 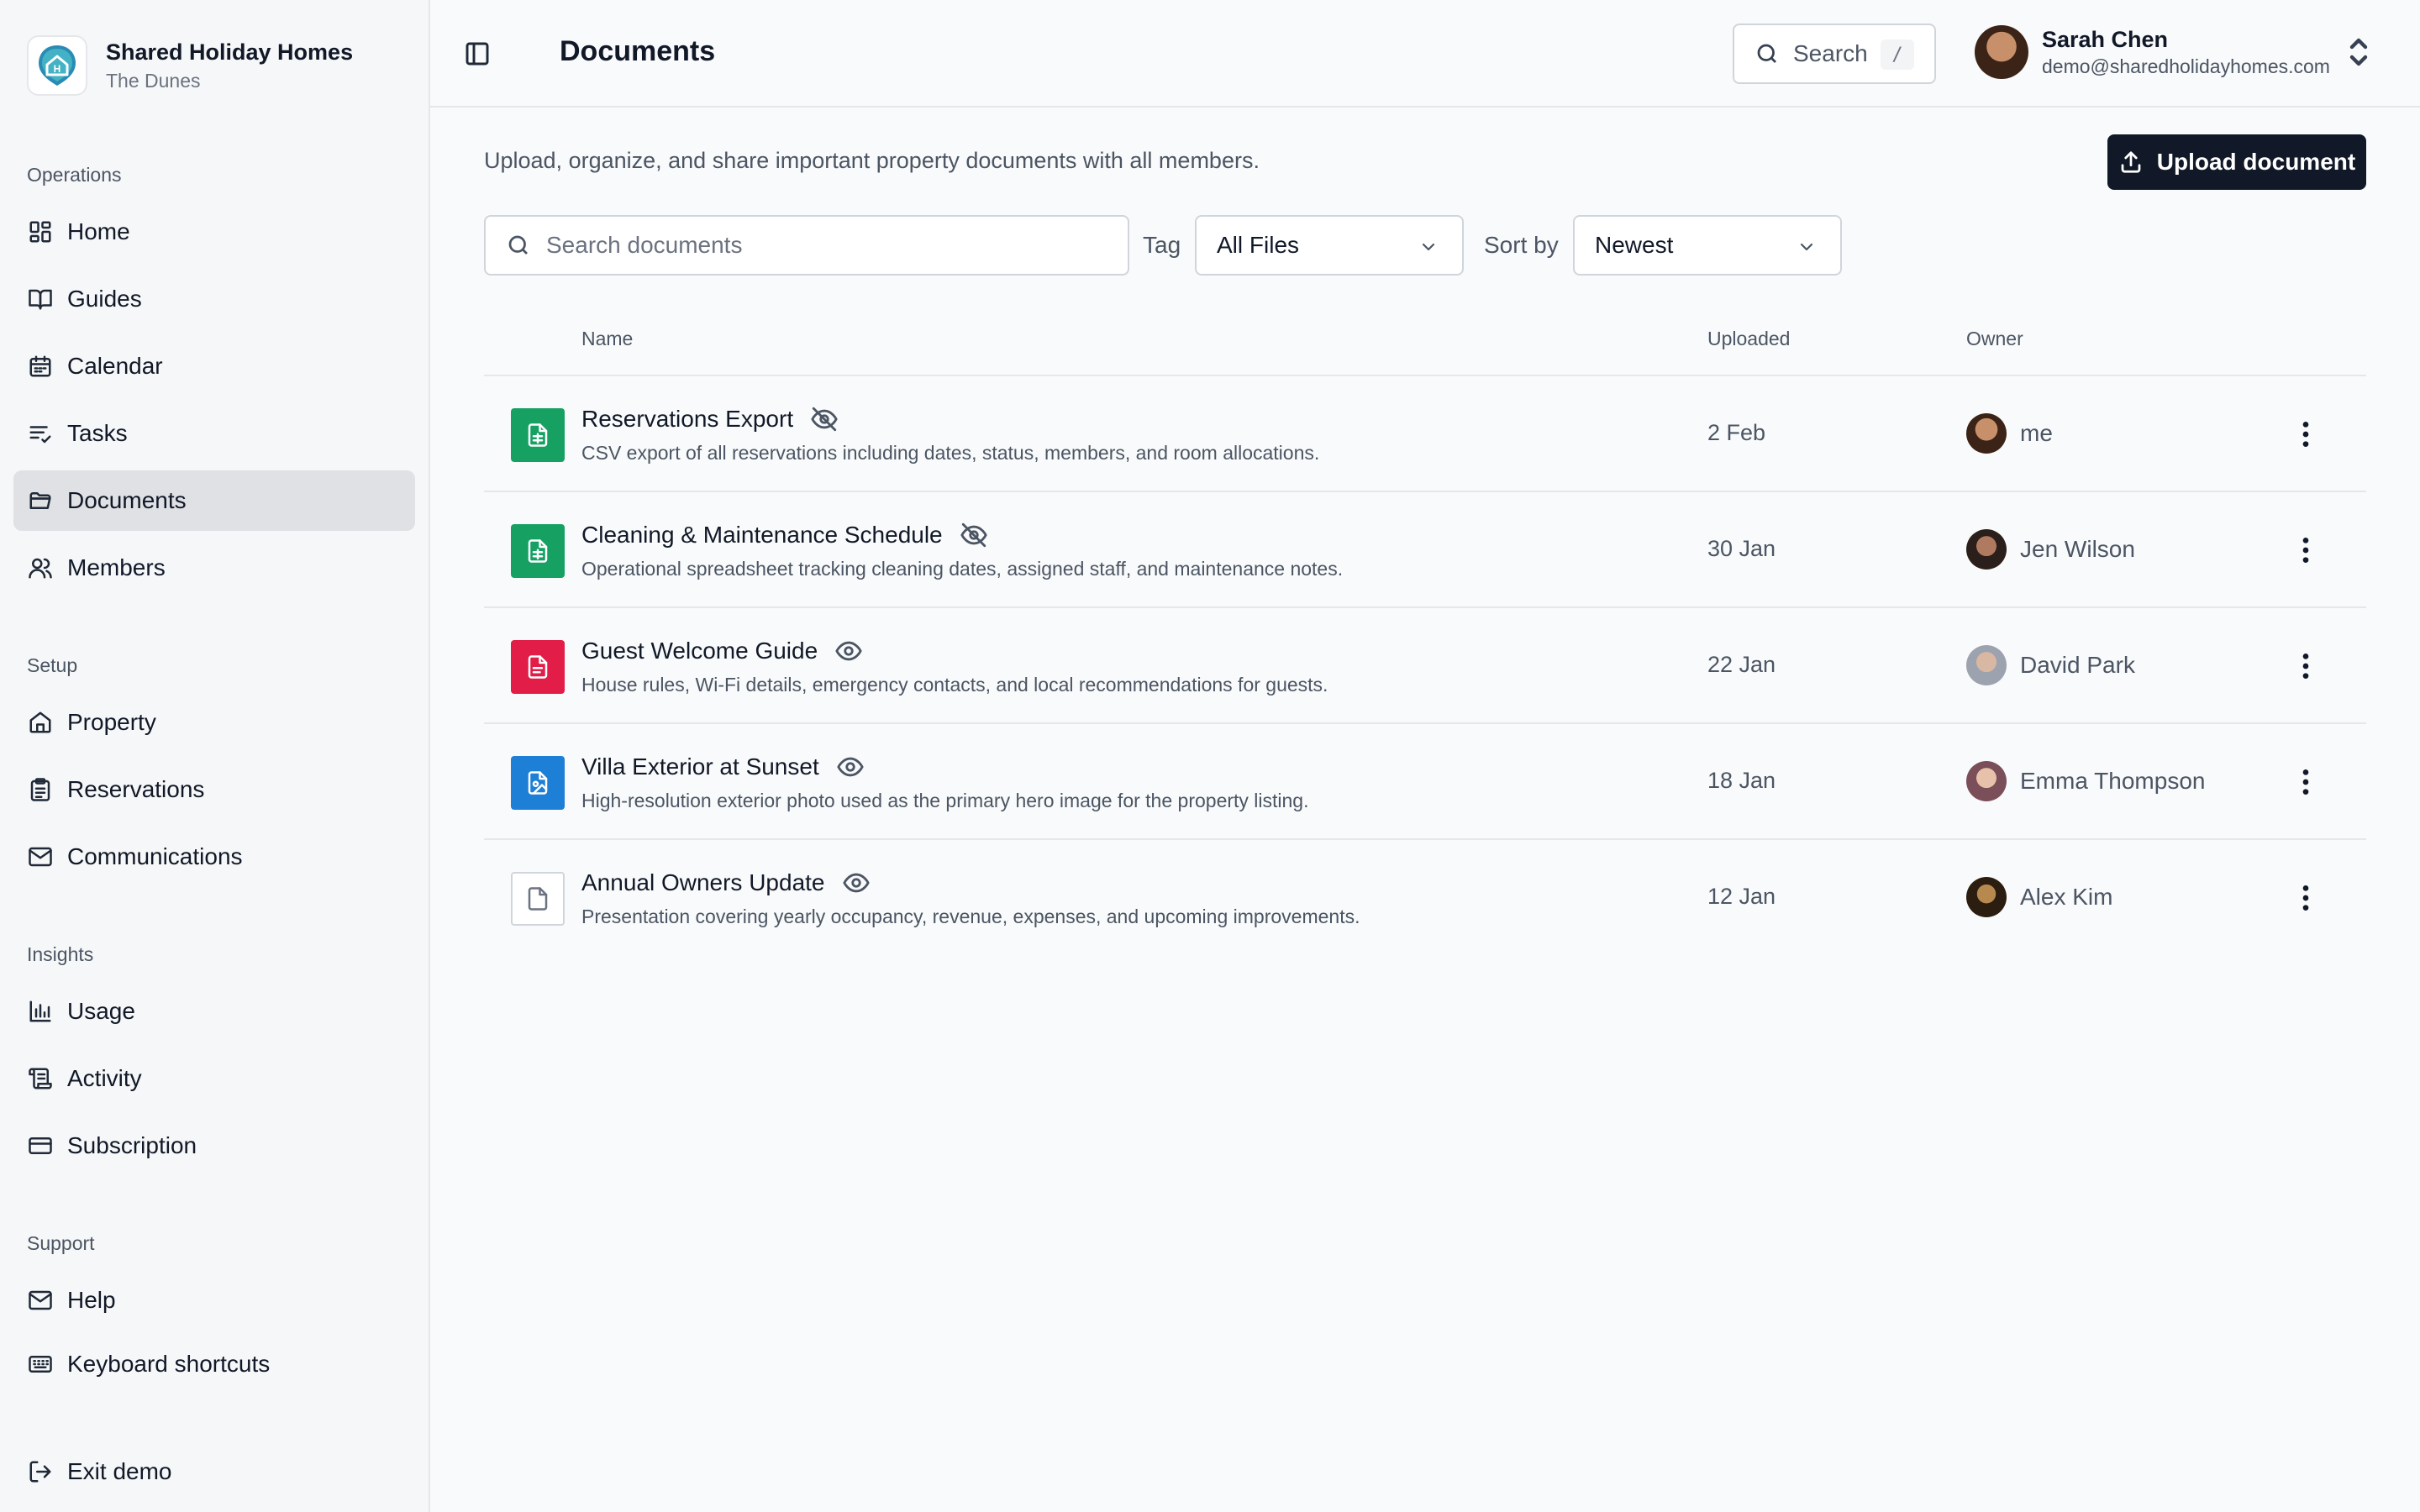 I want to click on sidebar-item-guides: Guides, so click(x=214, y=299).